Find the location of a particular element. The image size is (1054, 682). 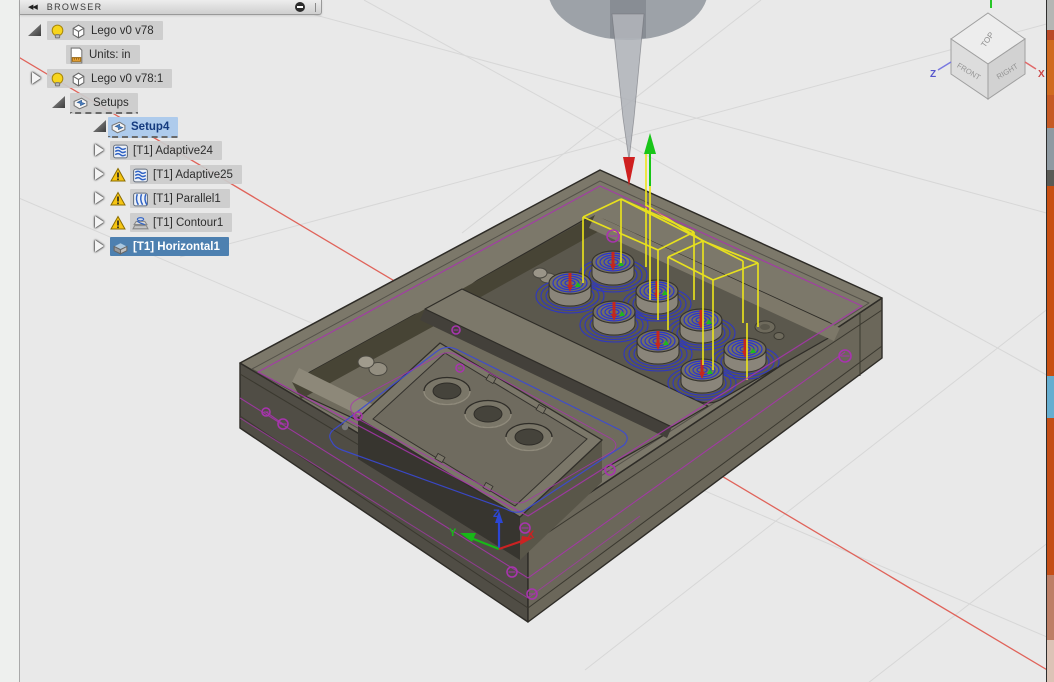

viewcube-z-axis-label: Z is located at coordinates (933, 74).